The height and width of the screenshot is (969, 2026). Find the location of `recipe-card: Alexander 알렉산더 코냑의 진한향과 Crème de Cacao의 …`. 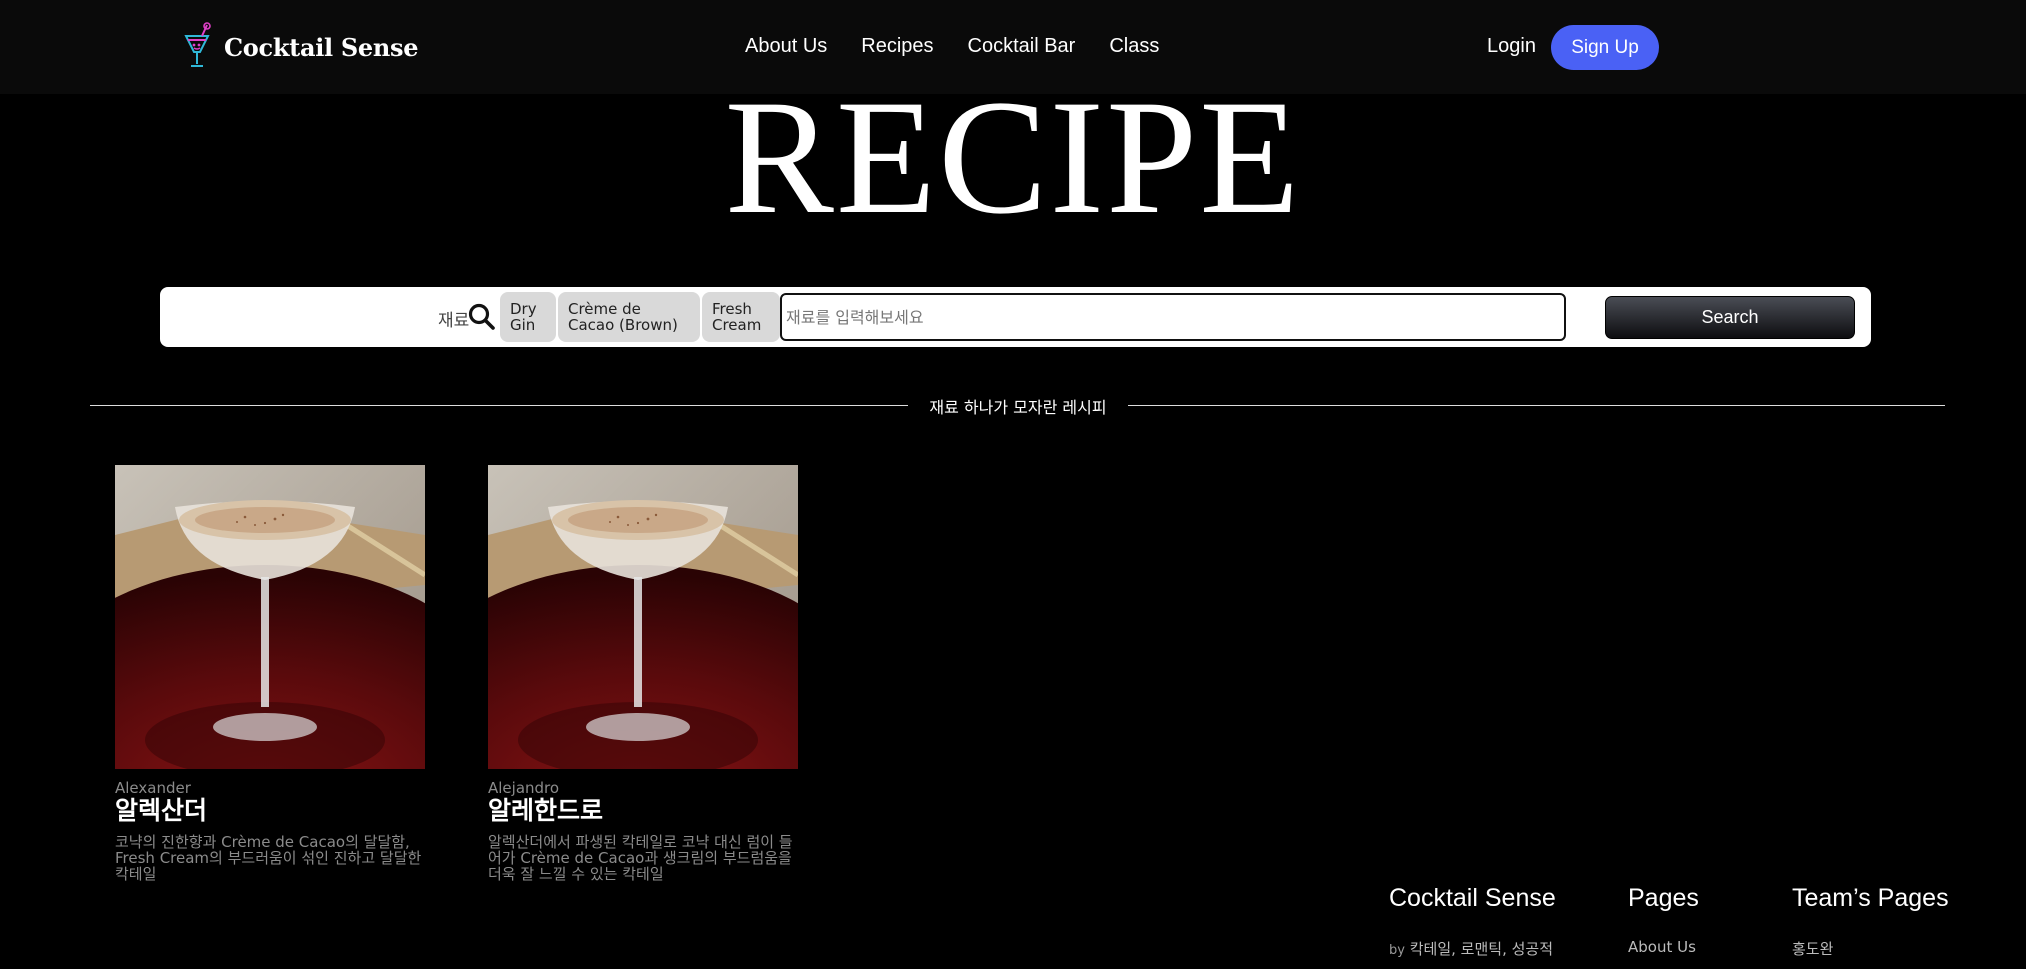

recipe-card: Alexander 알렉산더 코냑의 진한향과 Crème de Cacao의 … is located at coordinates (270, 673).